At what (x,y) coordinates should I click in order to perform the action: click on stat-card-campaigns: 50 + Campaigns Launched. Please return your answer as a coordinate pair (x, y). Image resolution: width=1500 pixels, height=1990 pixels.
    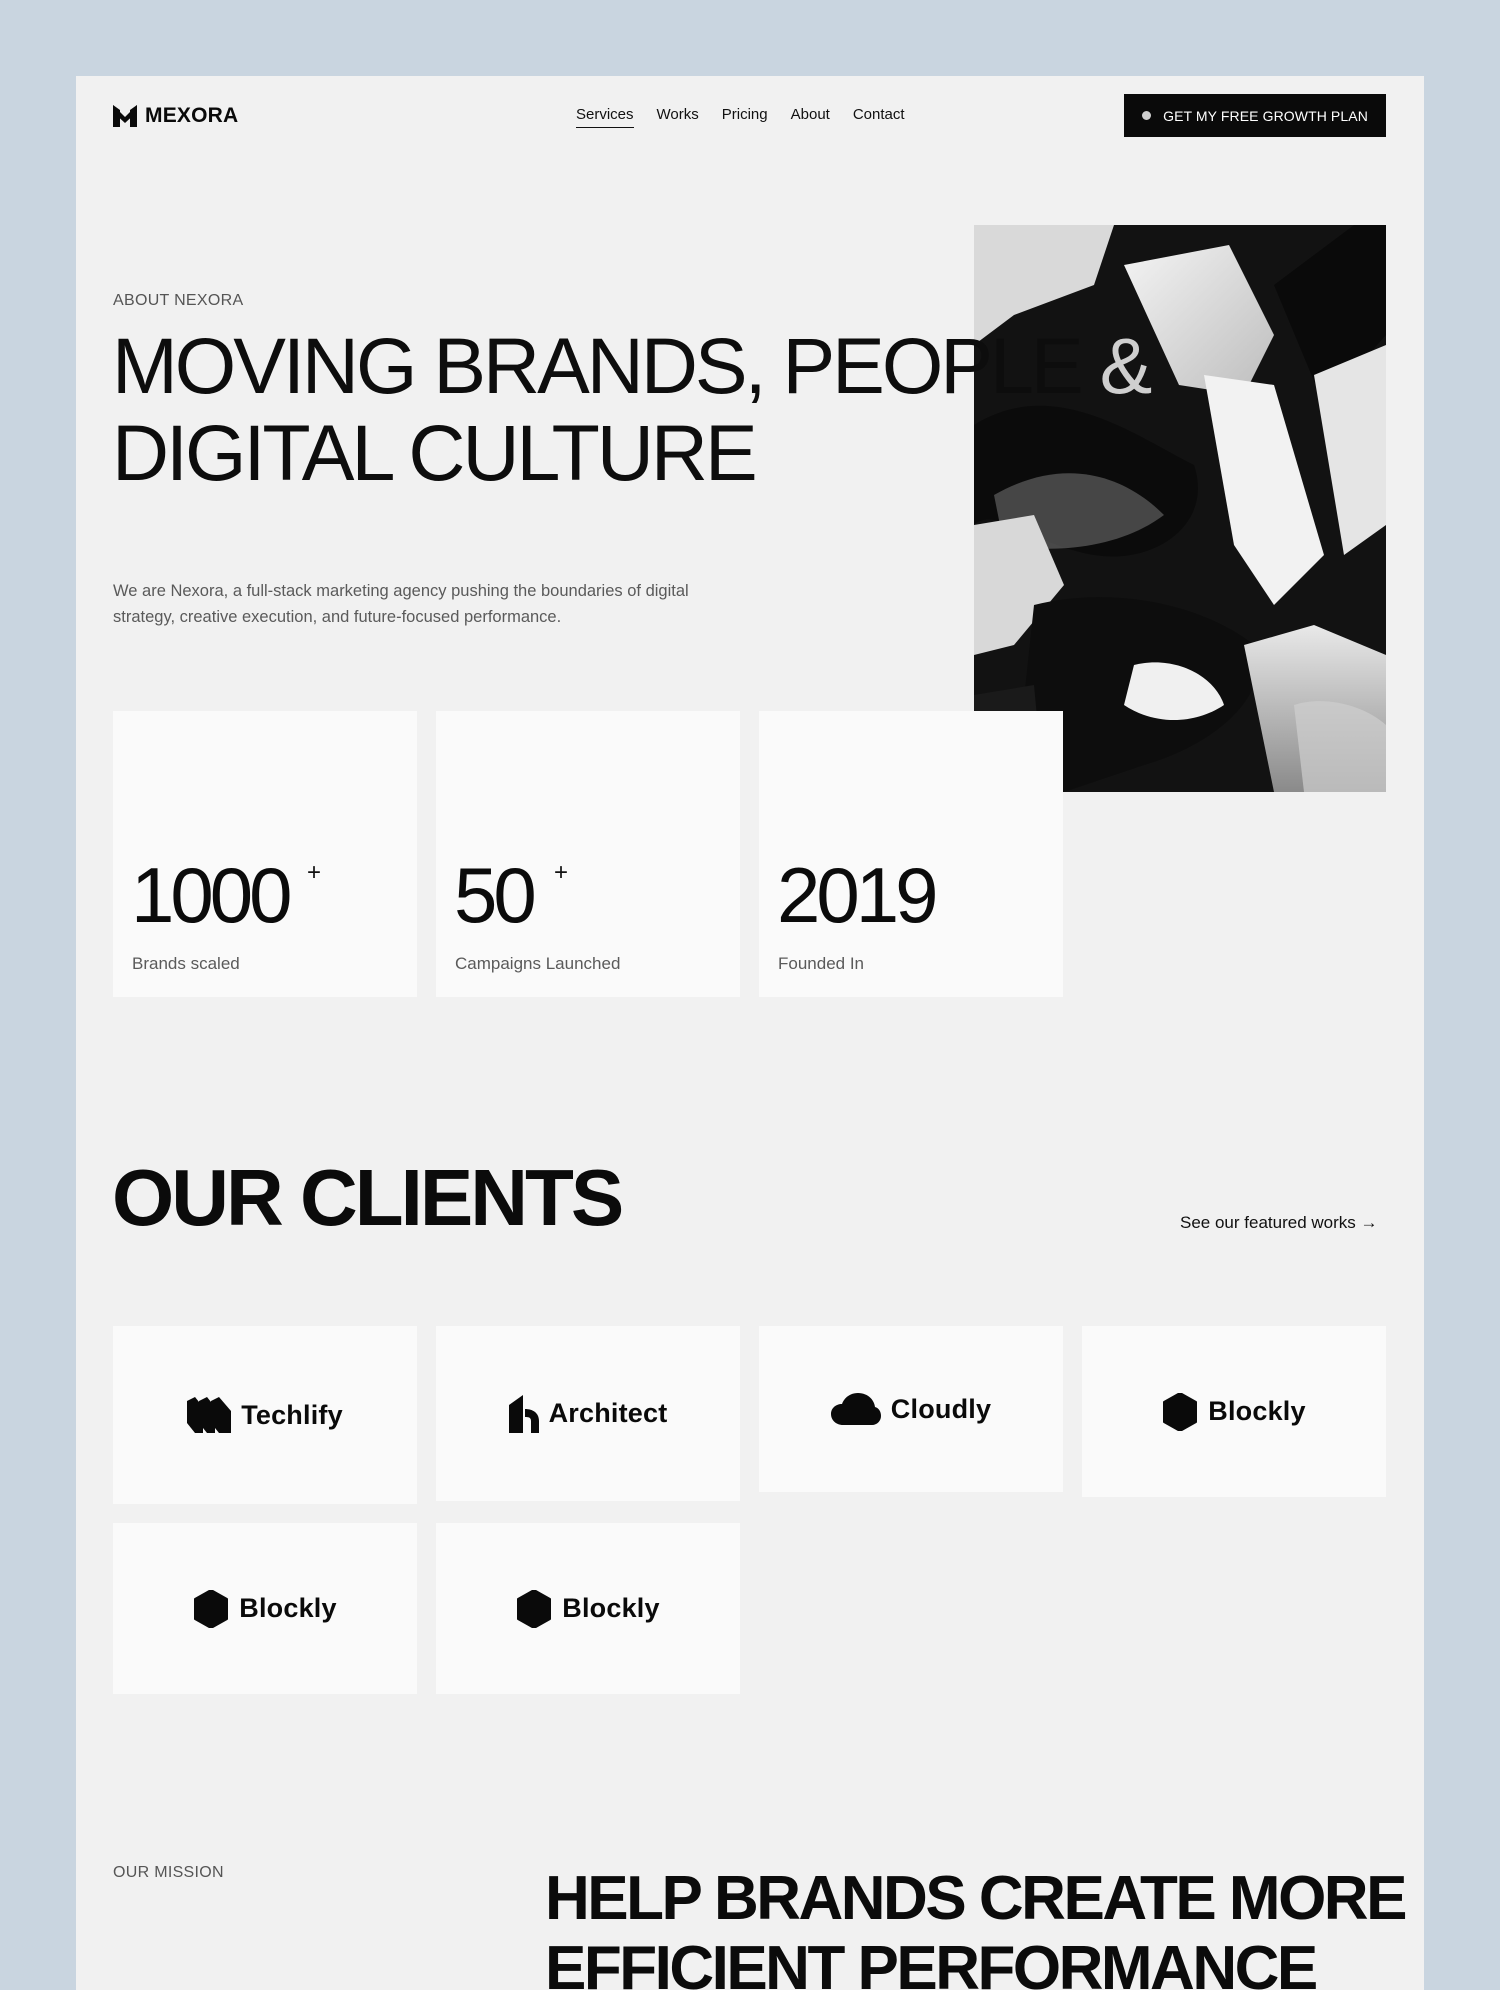
    Looking at the image, I should click on (588, 854).